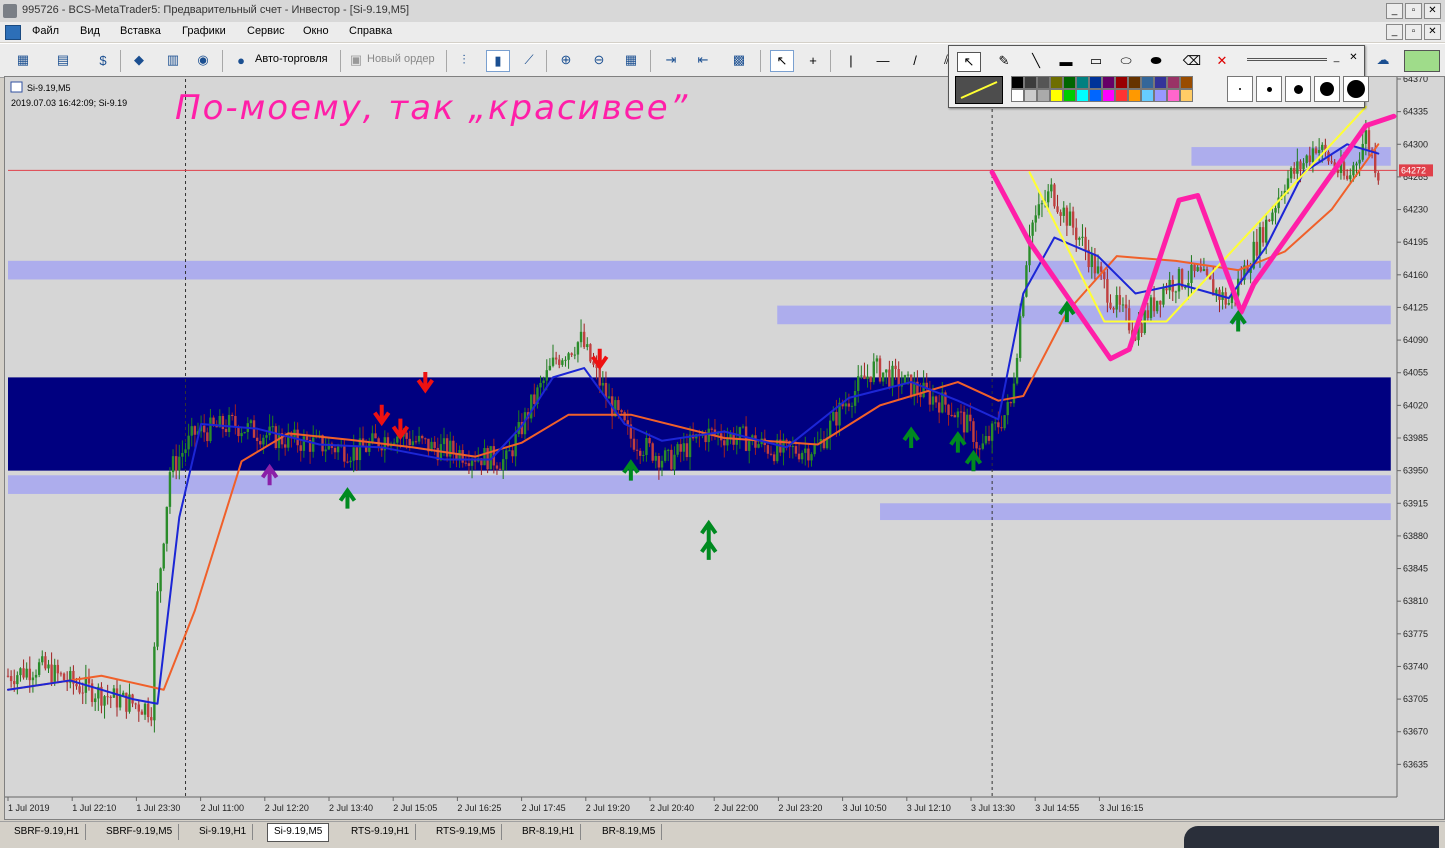 The image size is (1445, 848). What do you see at coordinates (1298, 89) in the screenshot?
I see `size-3-icon` at bounding box center [1298, 89].